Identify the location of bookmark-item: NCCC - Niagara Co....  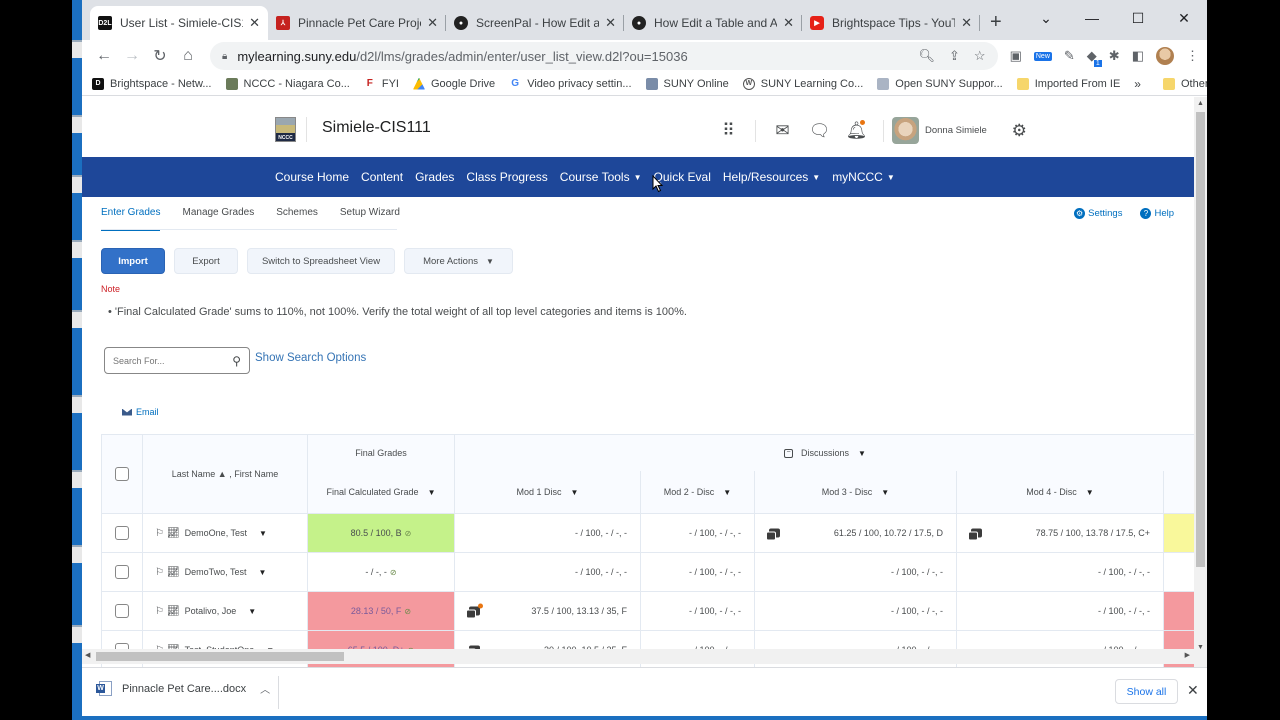
(287, 83).